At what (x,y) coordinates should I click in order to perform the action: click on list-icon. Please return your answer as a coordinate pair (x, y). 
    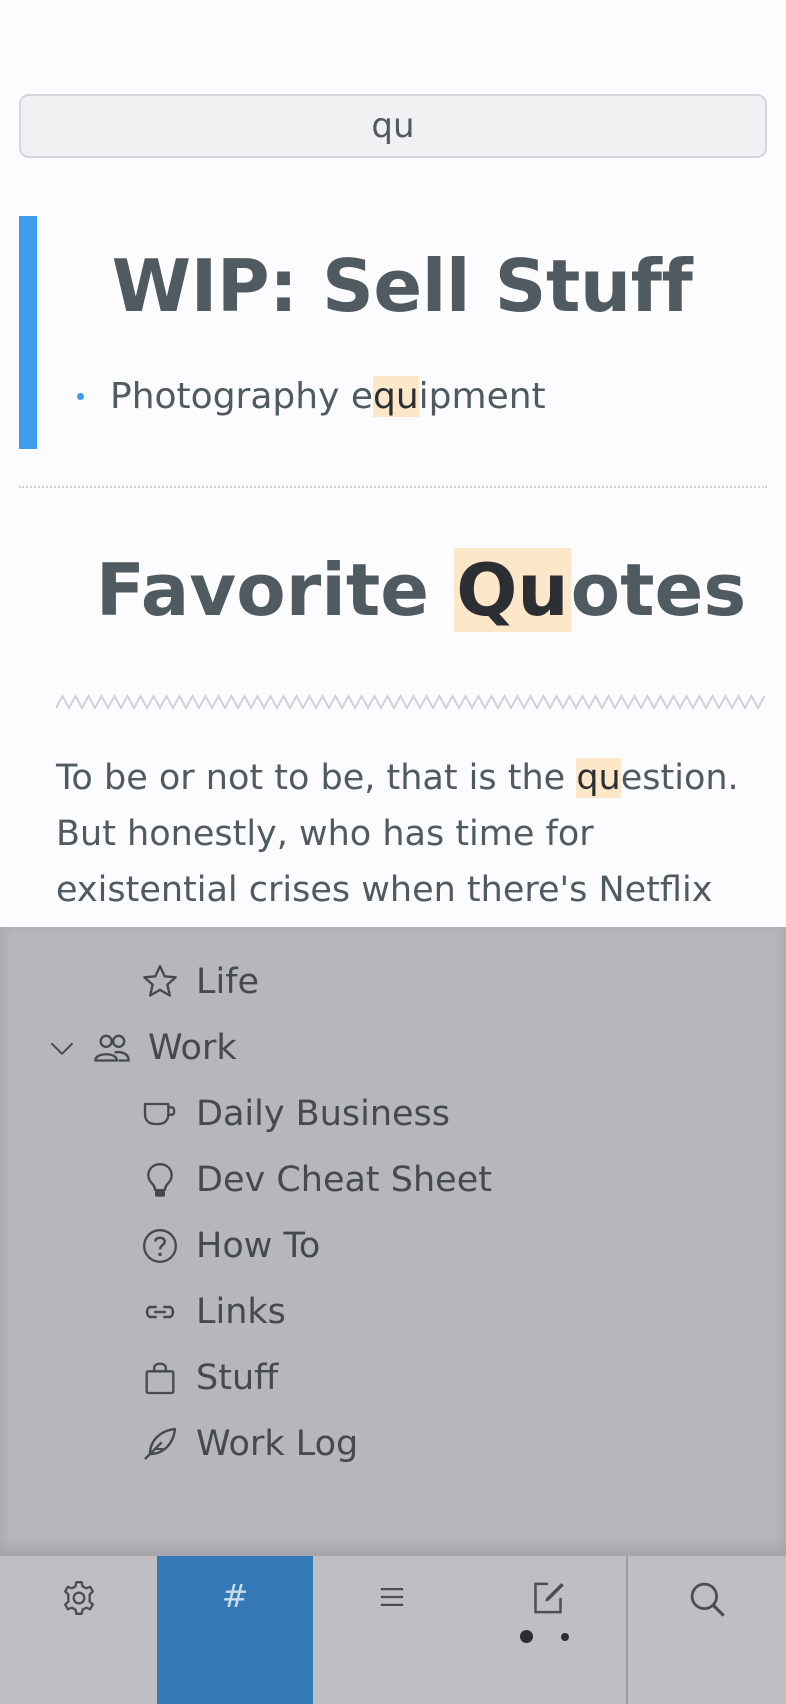
    Looking at the image, I should click on (391, 1597).